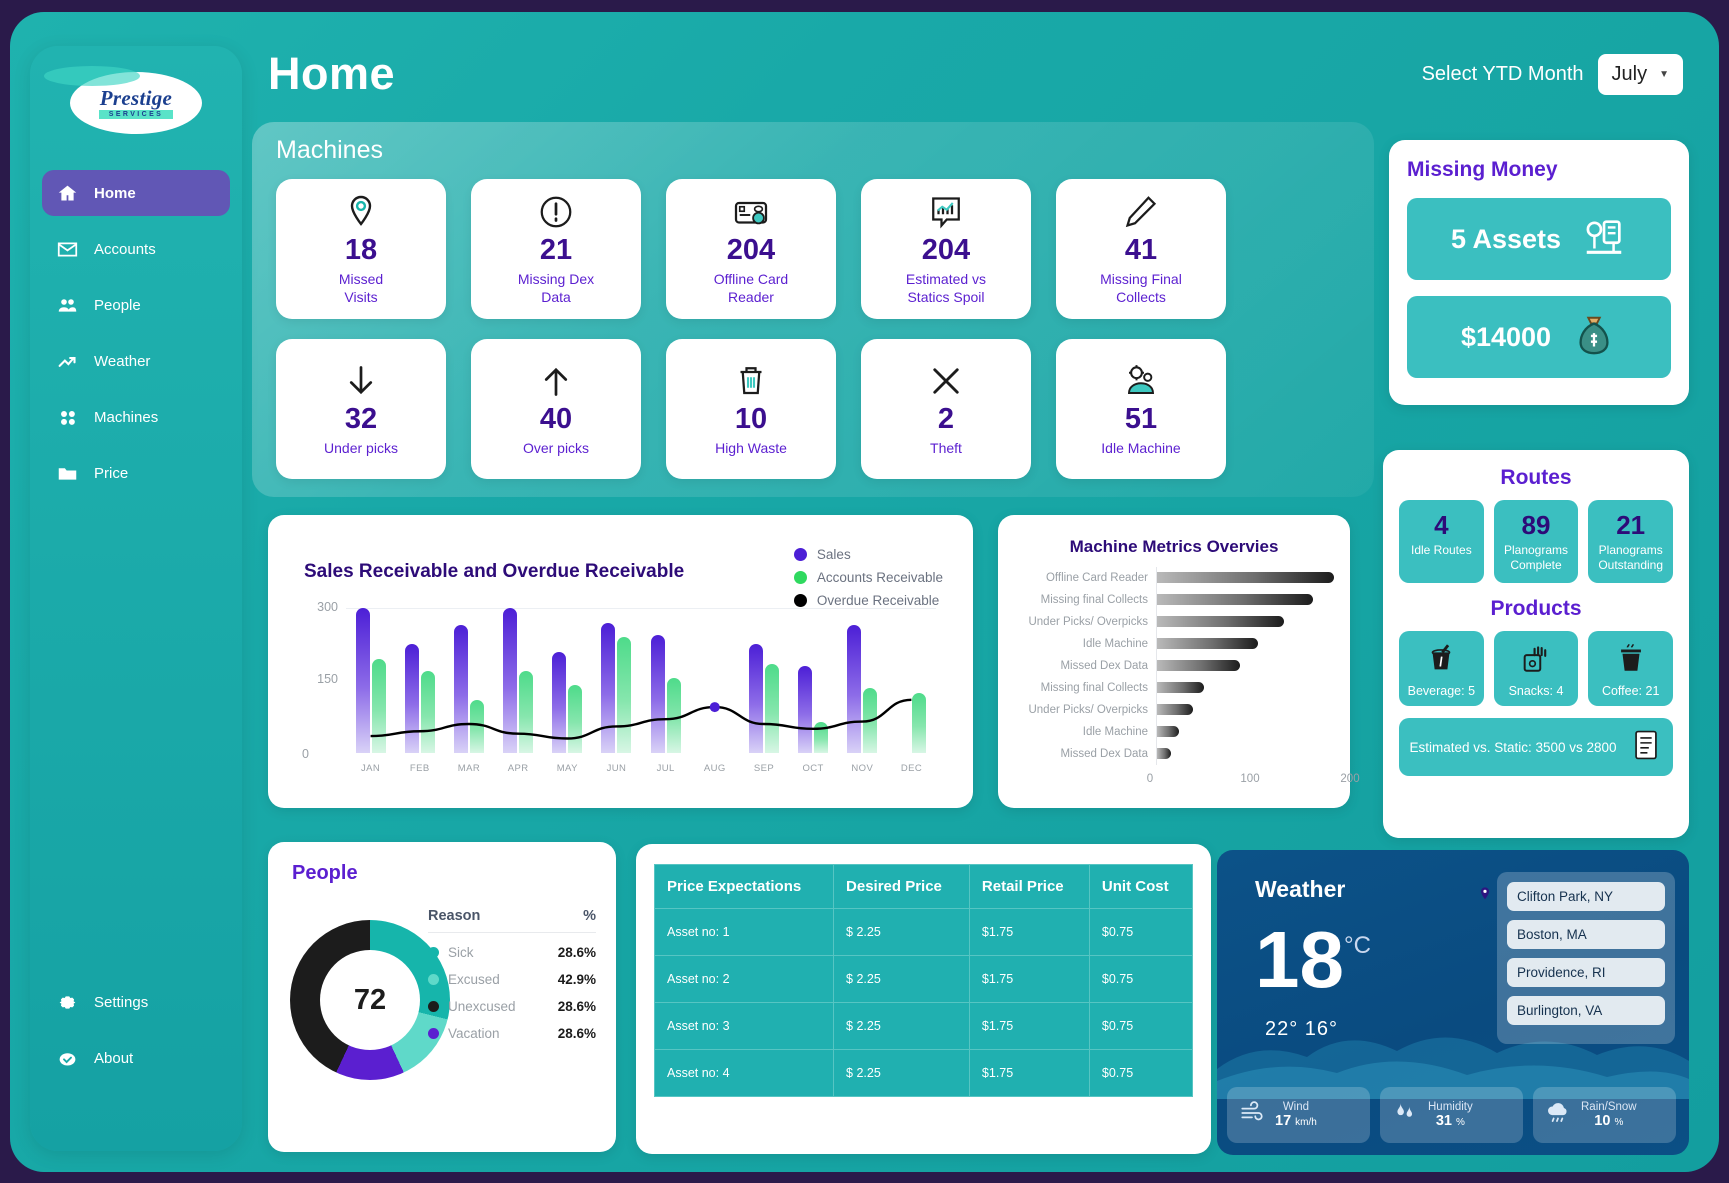 Image resolution: width=1729 pixels, height=1183 pixels. I want to click on snack-bag-icon, so click(1536, 662).